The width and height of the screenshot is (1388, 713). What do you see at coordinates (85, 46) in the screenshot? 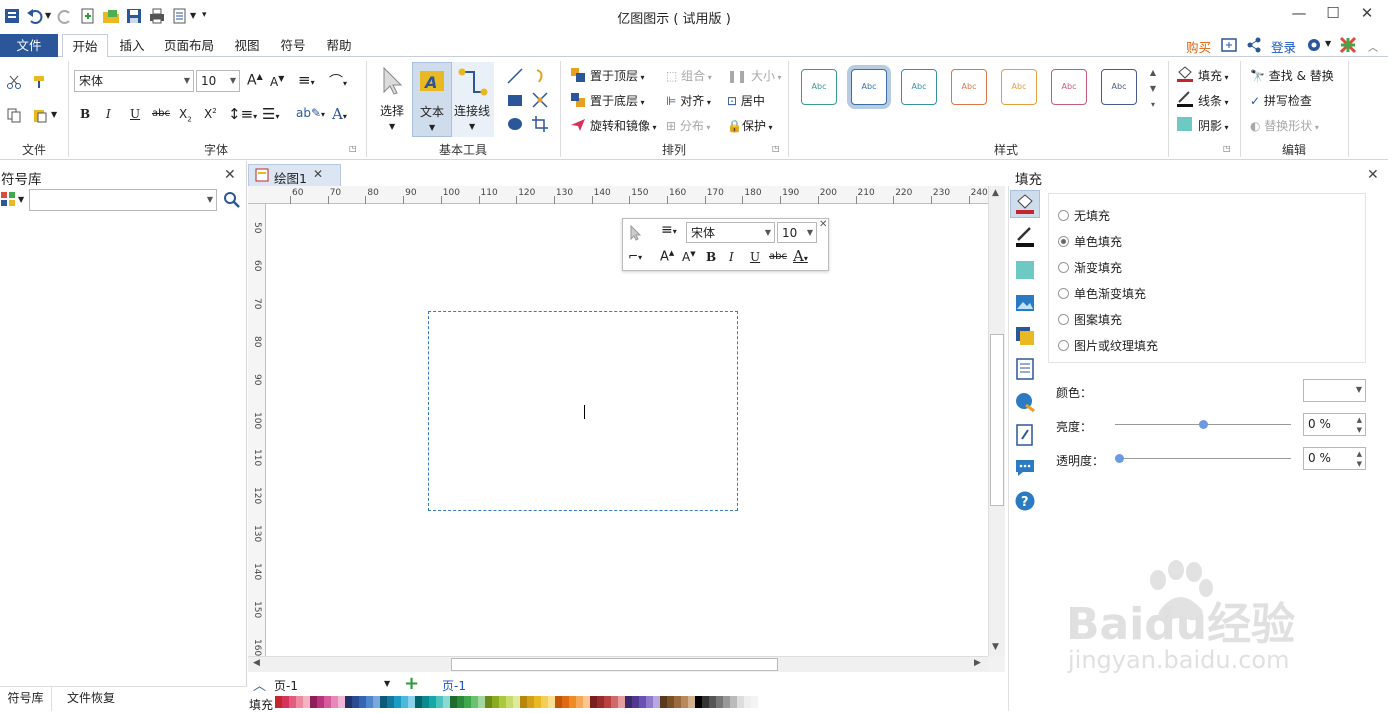
I see `tab-home: 开始` at bounding box center [85, 46].